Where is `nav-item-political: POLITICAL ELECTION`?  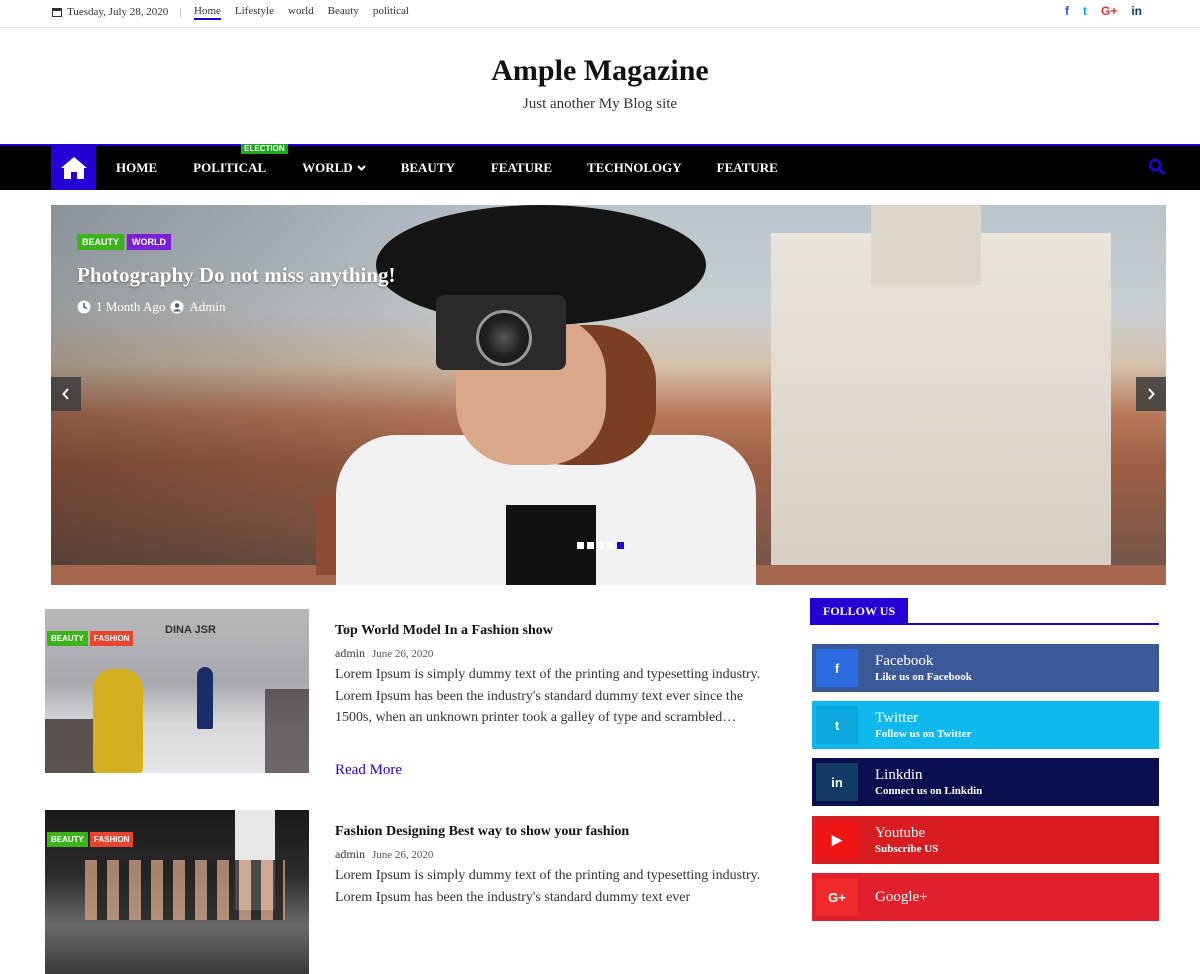 nav-item-political: POLITICAL ELECTION is located at coordinates (240, 160).